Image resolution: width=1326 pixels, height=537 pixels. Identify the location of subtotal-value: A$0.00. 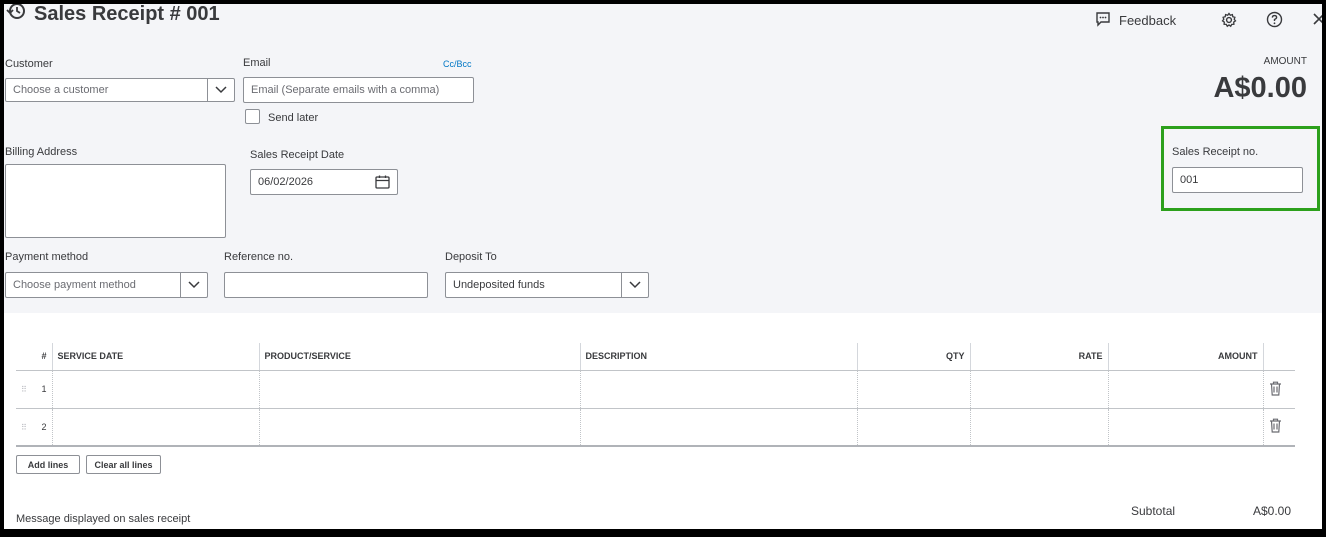
(1272, 511).